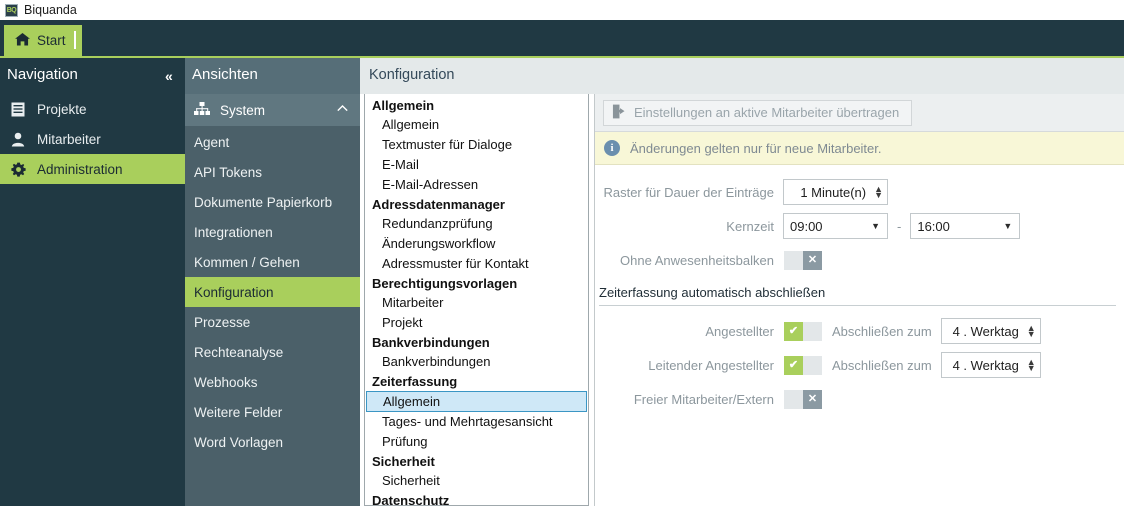  I want to click on views-item-kommen-gehen: Kommen / Gehen, so click(272, 262).